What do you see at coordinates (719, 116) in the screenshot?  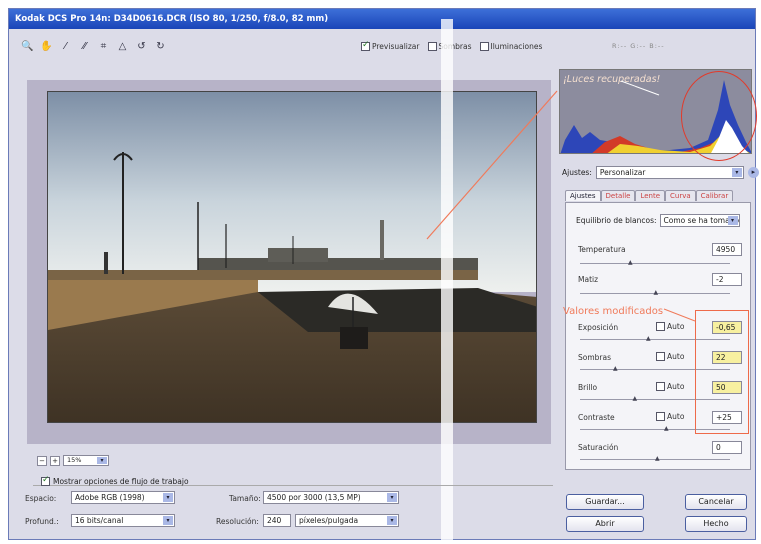 I see `highlight-annotation-circle` at bounding box center [719, 116].